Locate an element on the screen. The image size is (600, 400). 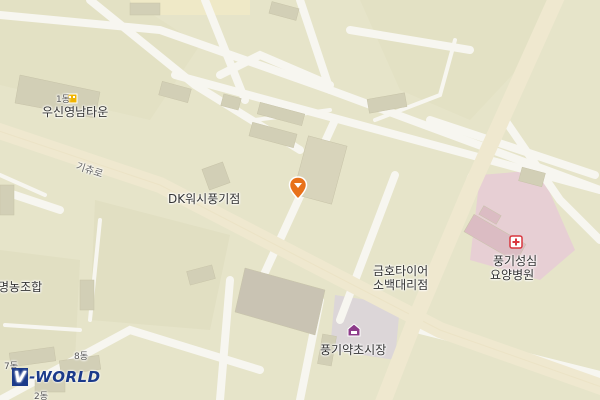
location-pin-icon is located at coordinates (298, 188).